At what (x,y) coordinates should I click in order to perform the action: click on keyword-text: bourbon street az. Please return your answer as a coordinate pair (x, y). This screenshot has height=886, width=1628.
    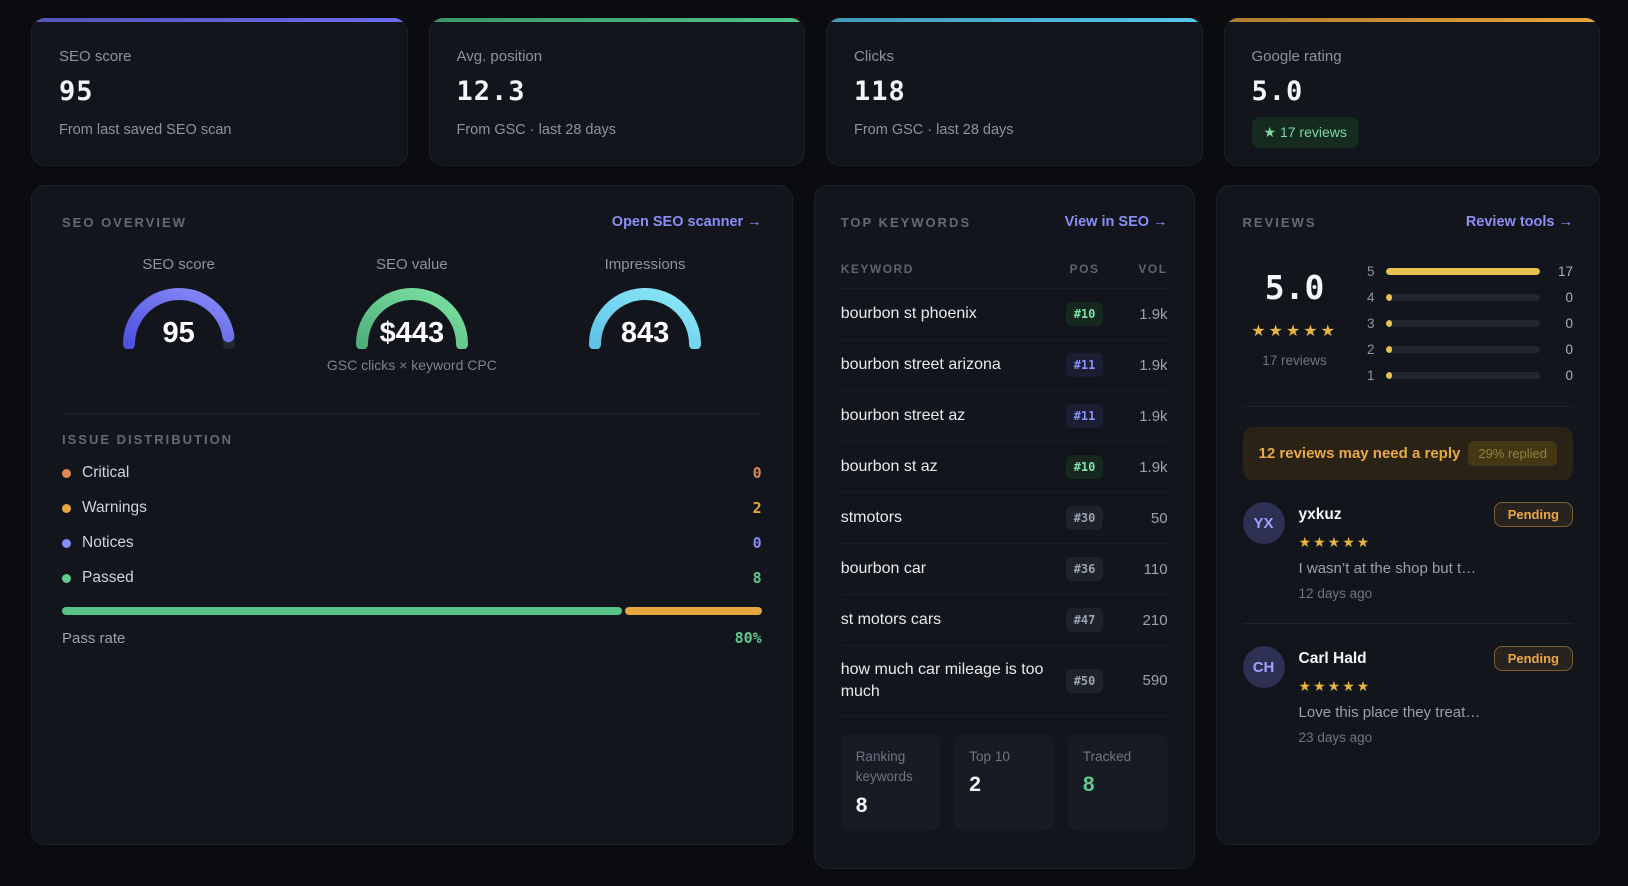
    Looking at the image, I should click on (903, 416).